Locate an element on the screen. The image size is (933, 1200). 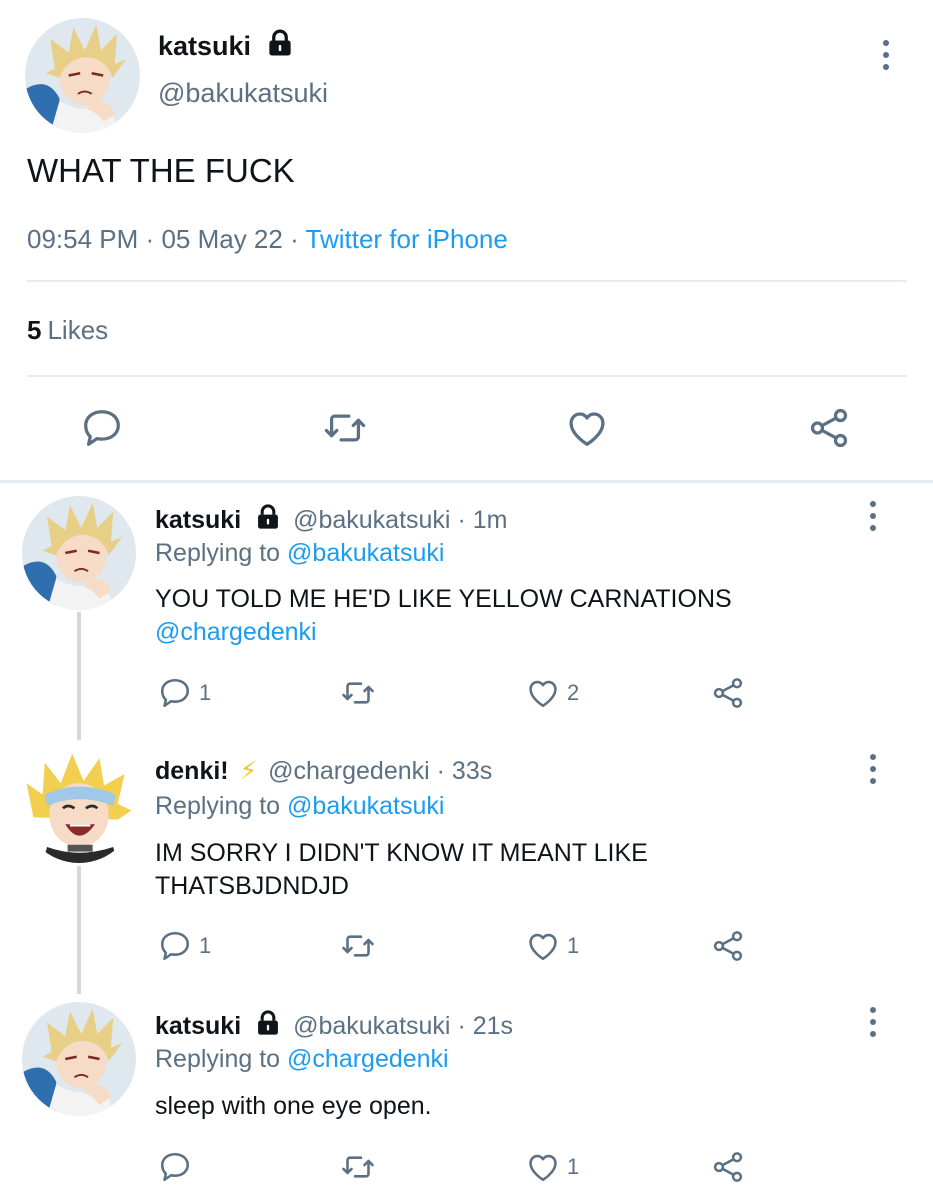
replying-to-link: @chargedenki is located at coordinates (368, 1059).